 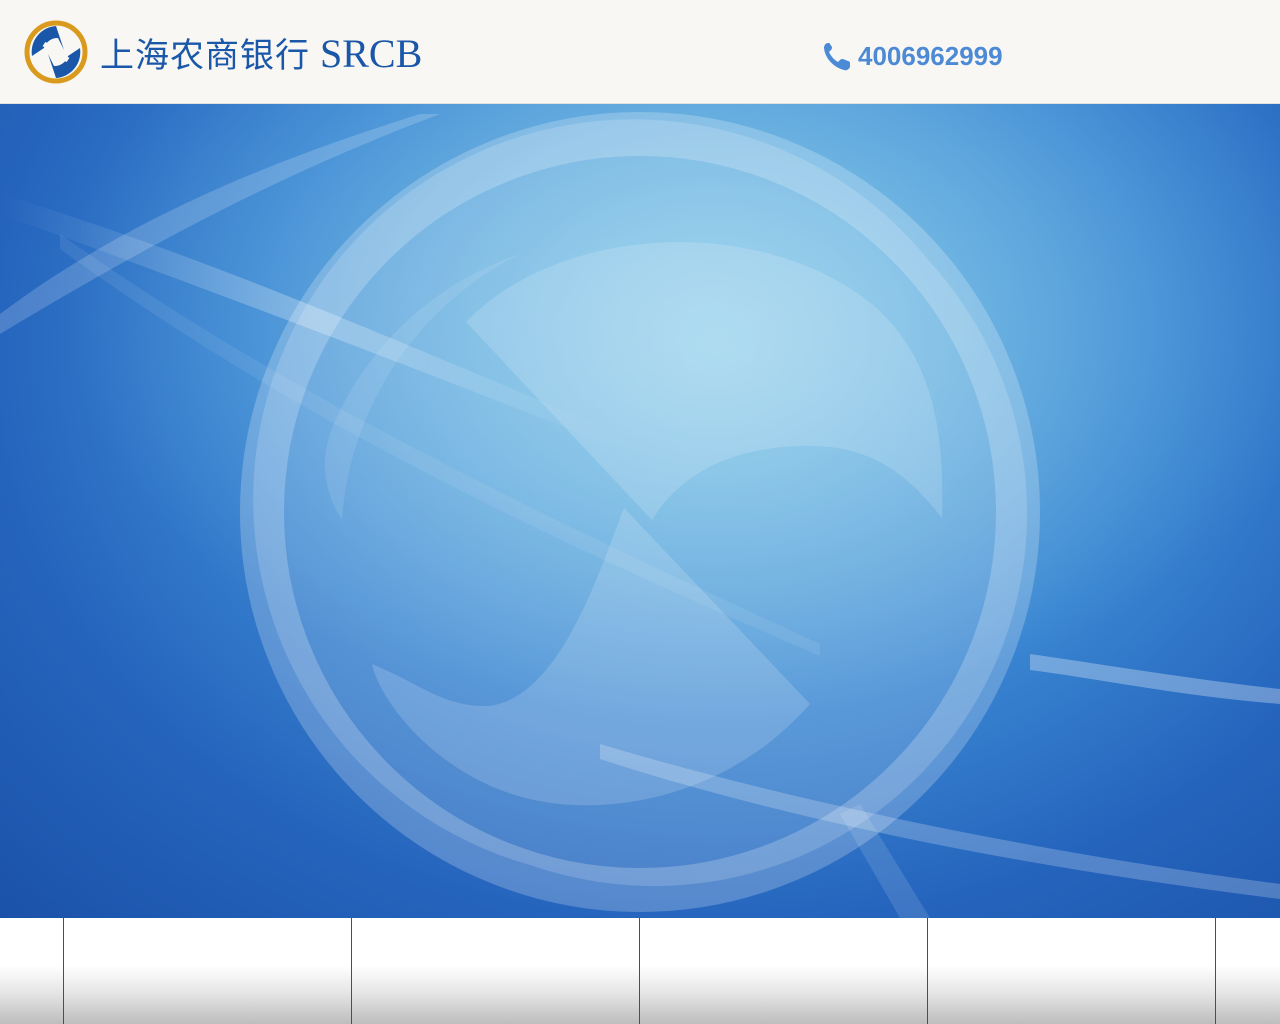 I want to click on bank-name-chinese: 上海农商银行, so click(x=205, y=55).